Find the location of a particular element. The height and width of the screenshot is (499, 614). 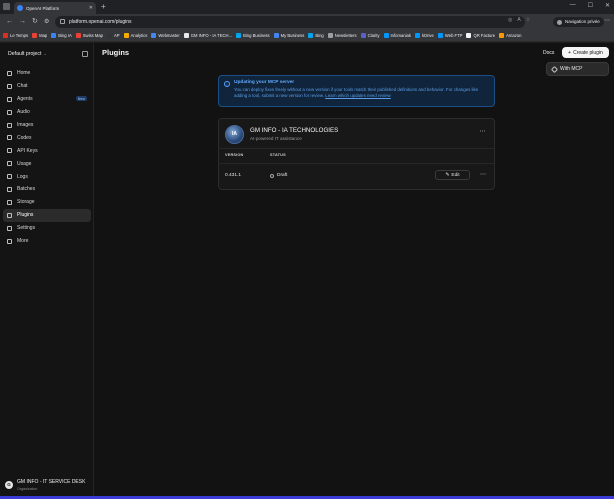

plugin-more-icon: ⋯ is located at coordinates (483, 131).